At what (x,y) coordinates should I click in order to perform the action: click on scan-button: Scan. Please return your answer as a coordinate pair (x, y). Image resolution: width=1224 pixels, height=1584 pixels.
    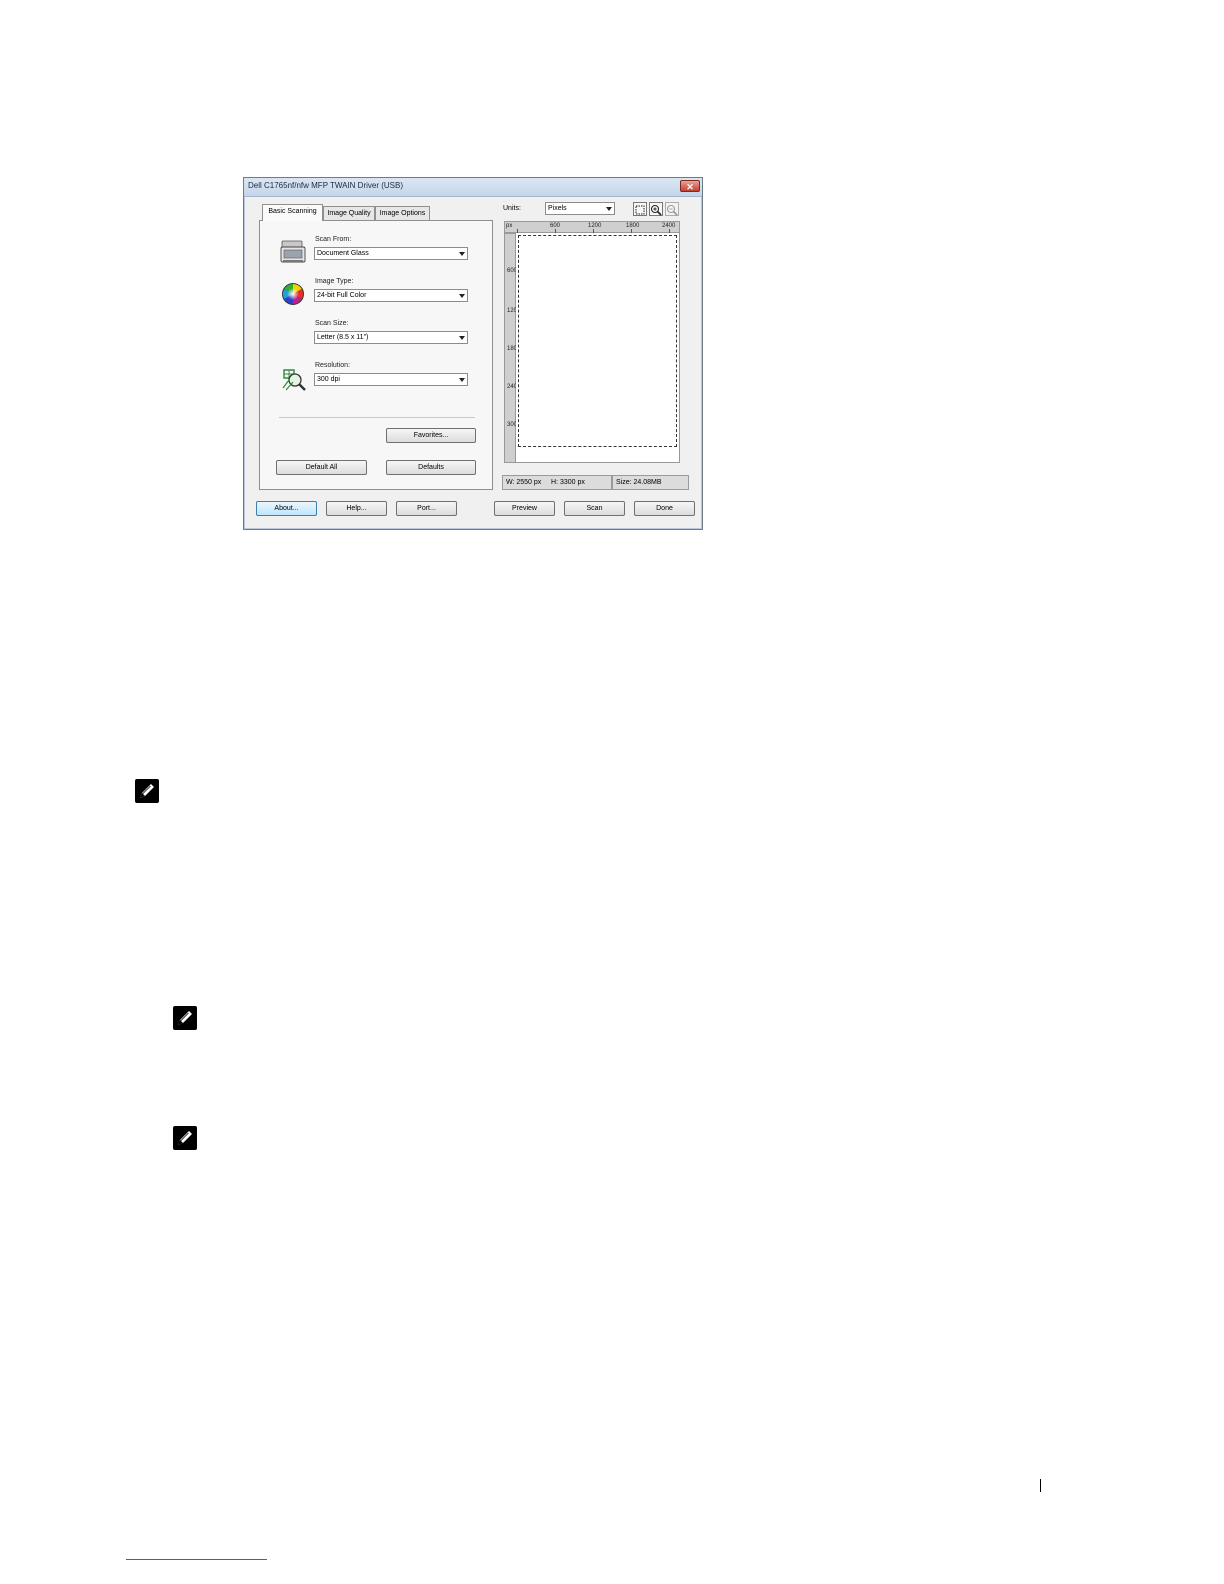
    Looking at the image, I should click on (594, 508).